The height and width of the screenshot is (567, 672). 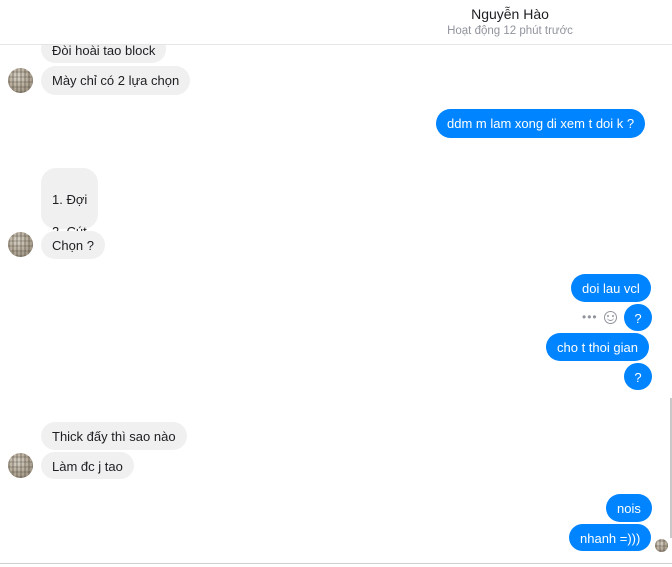 What do you see at coordinates (510, 31) in the screenshot?
I see `active-status: Hoạt động 12 phút trước` at bounding box center [510, 31].